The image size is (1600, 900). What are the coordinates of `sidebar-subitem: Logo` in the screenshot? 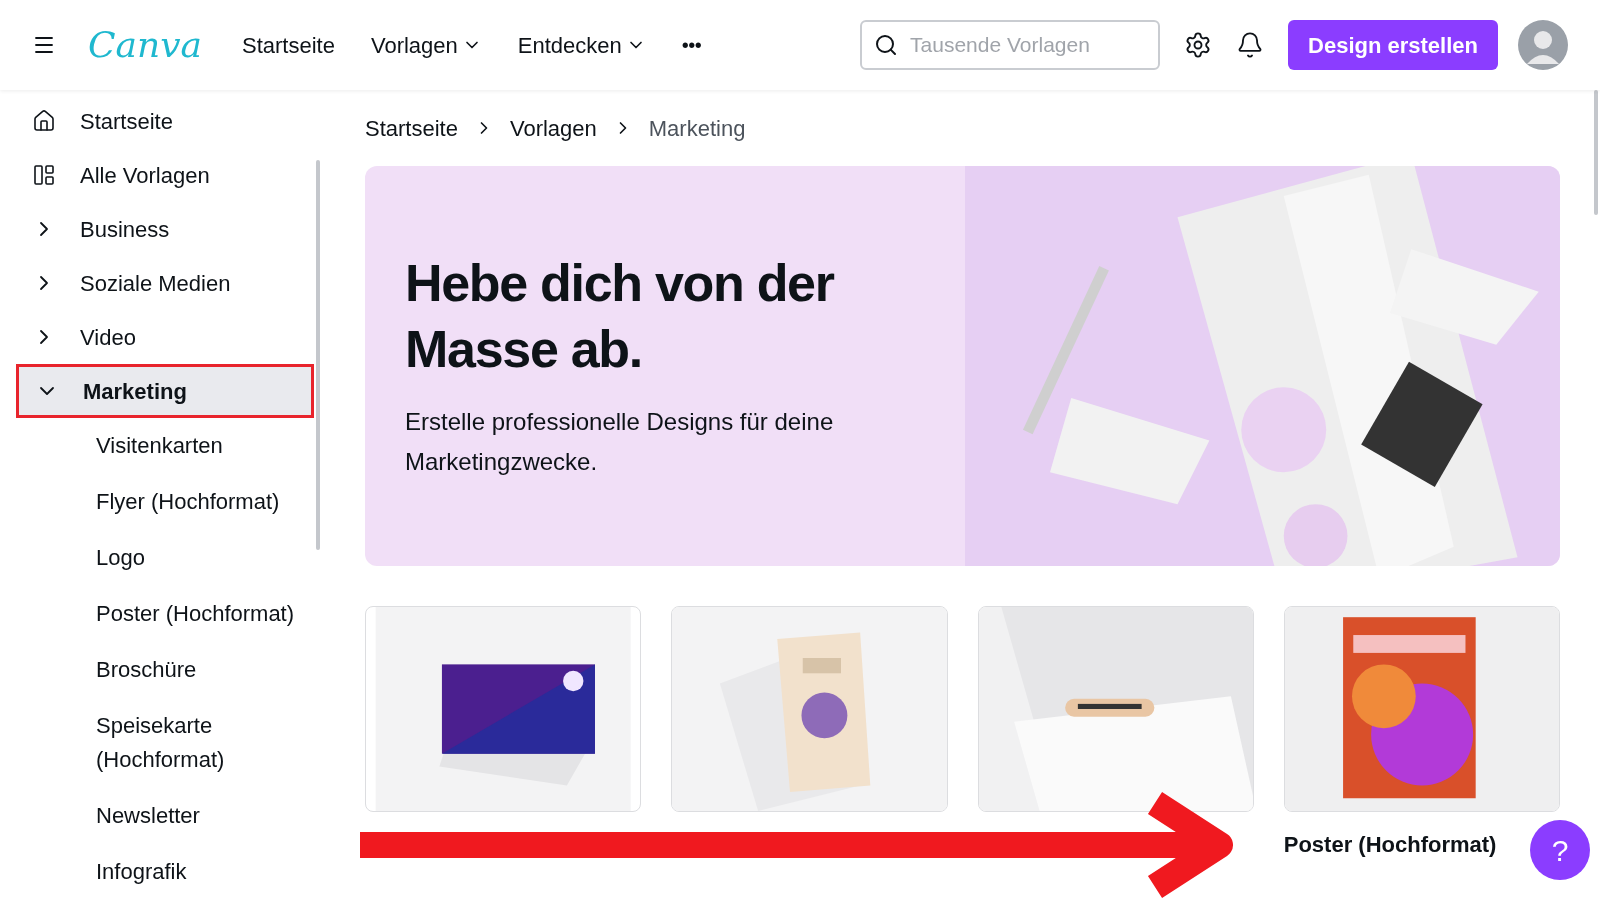 It's located at (166, 558).